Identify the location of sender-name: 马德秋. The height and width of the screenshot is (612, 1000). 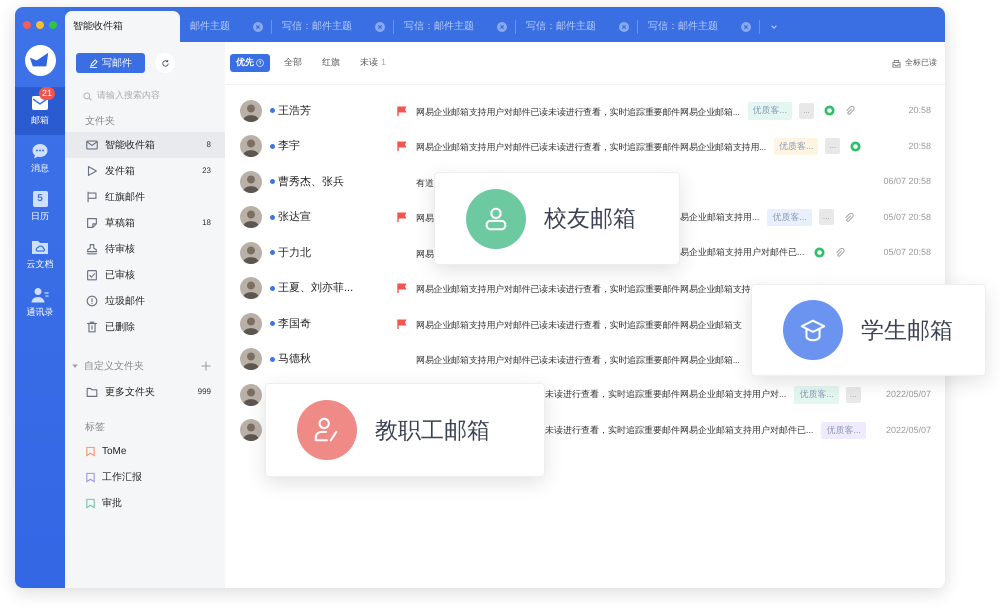
(294, 359).